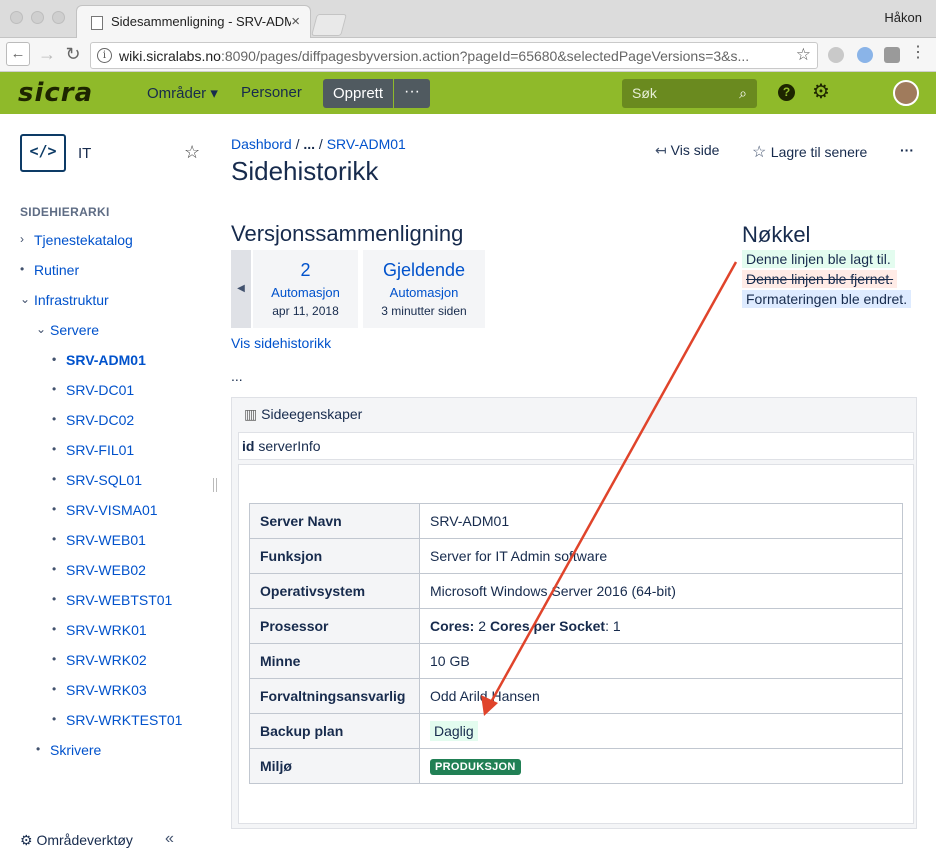  Describe the element at coordinates (903, 17) in the screenshot. I see `browser-user-name: Håkon` at that location.